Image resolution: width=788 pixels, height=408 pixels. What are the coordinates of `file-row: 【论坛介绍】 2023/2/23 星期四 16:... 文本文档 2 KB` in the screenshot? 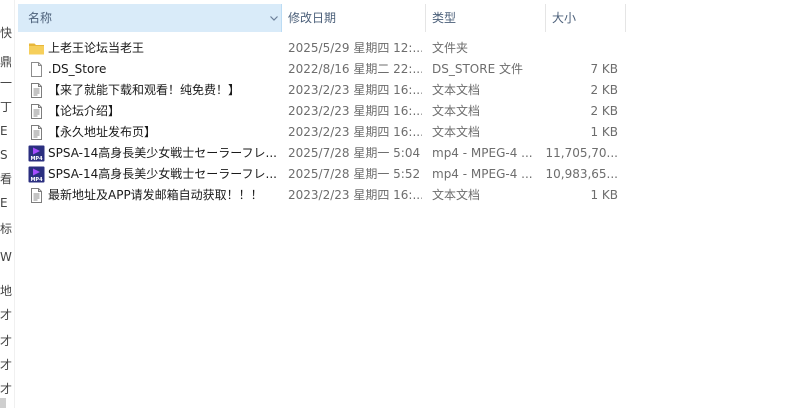 It's located at (344, 111).